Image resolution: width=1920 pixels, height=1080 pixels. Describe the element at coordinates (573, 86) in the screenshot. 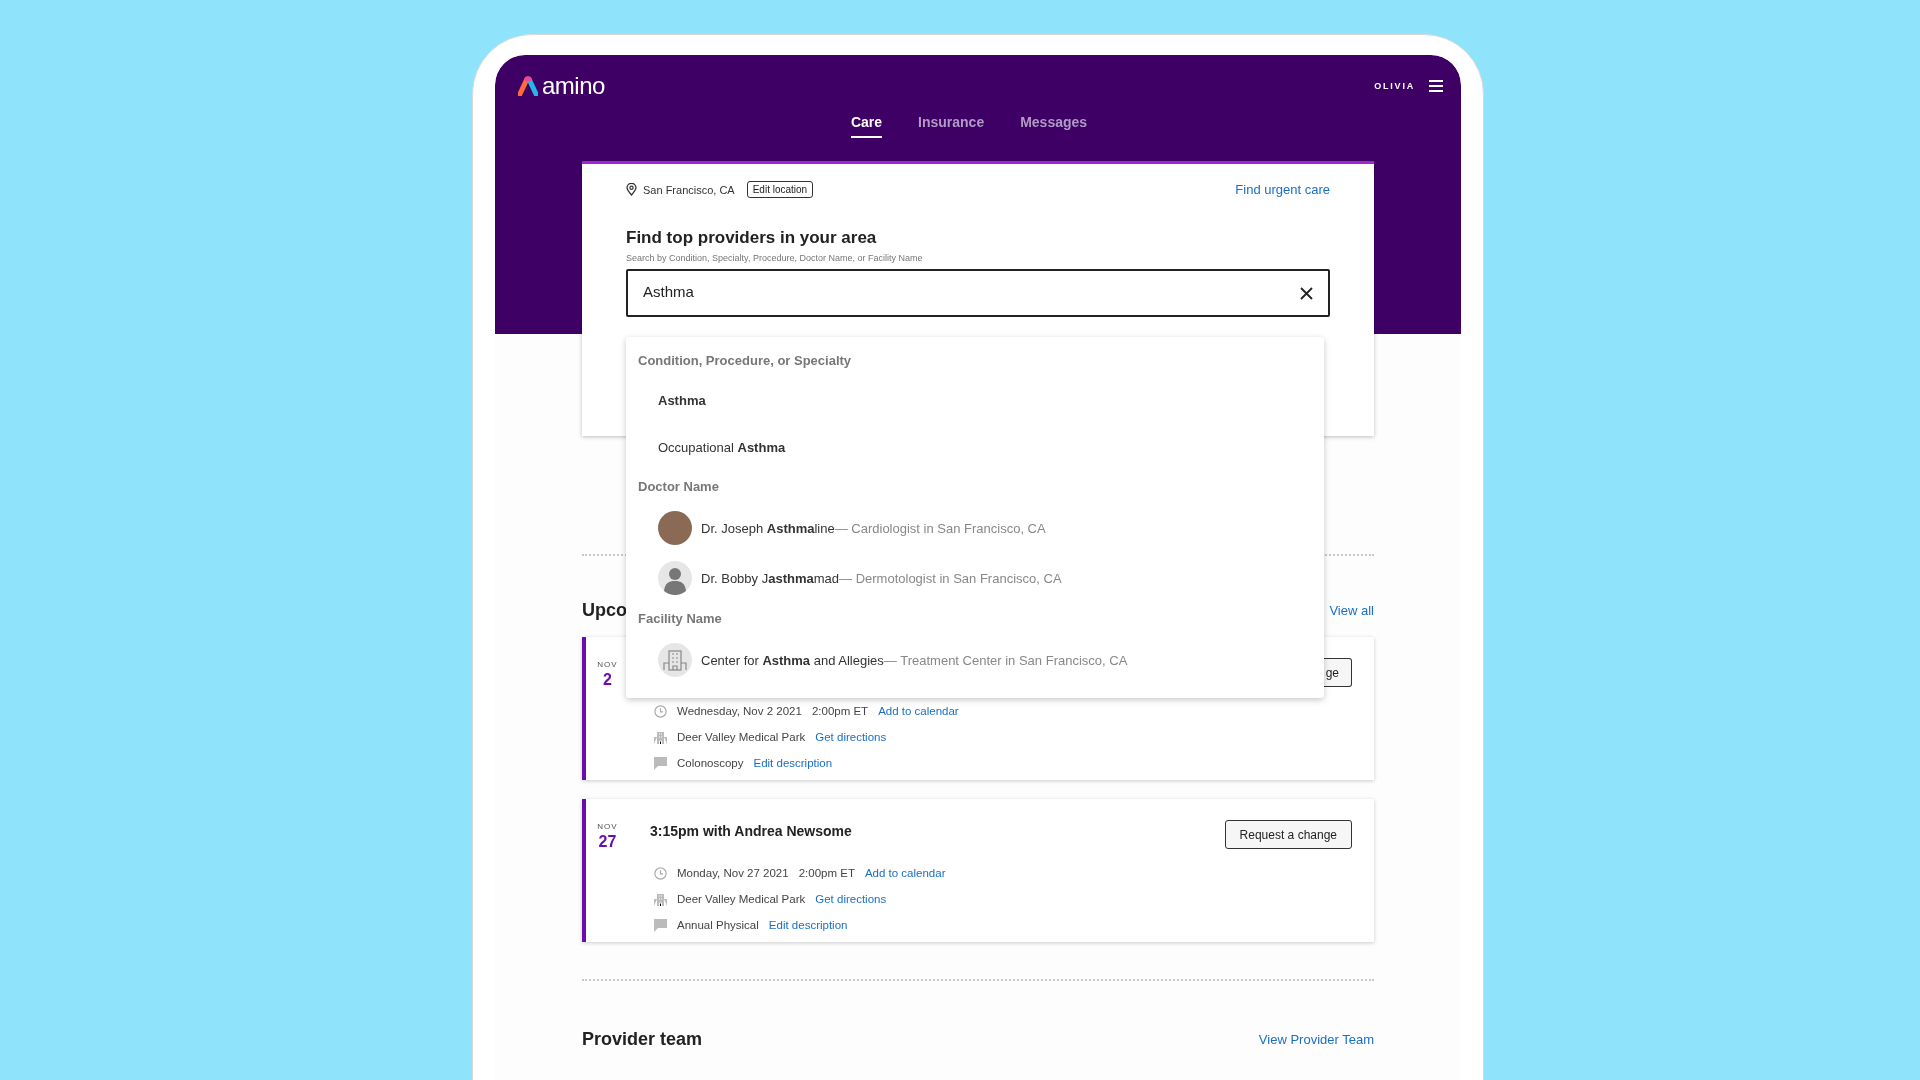

I see `logo-wordmark: amino` at that location.